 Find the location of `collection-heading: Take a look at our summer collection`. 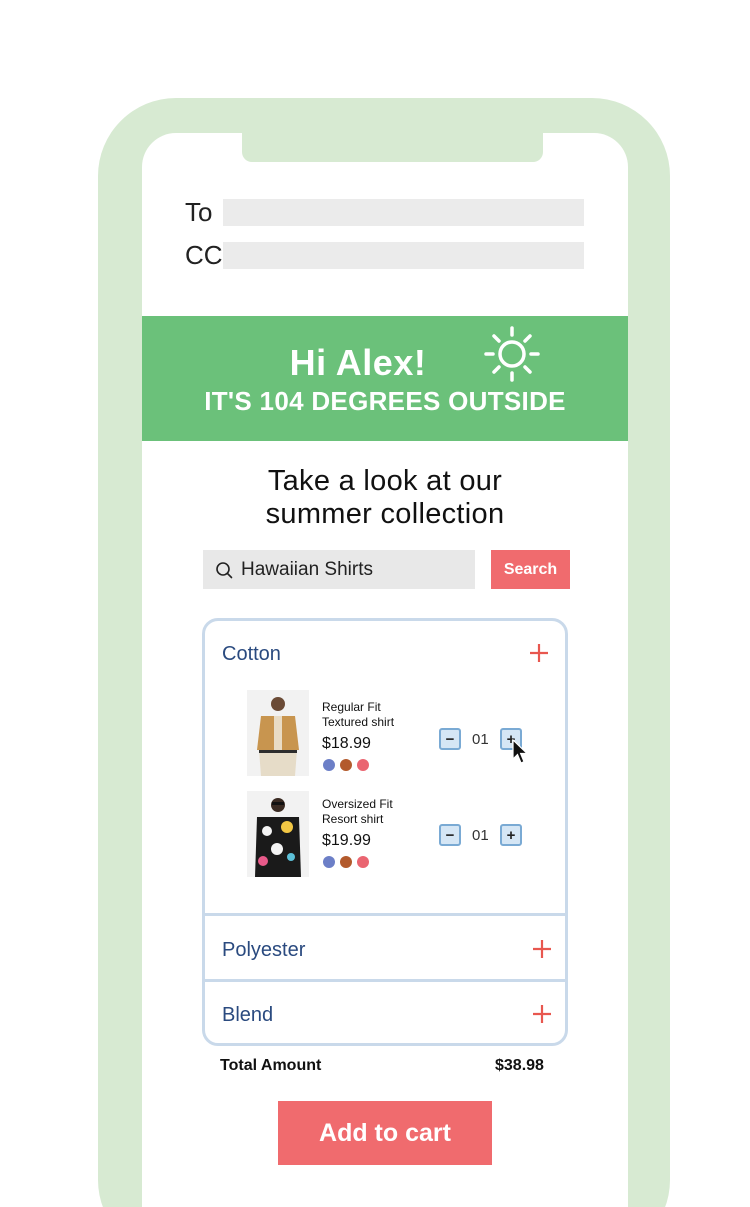

collection-heading: Take a look at our summer collection is located at coordinates (385, 498).